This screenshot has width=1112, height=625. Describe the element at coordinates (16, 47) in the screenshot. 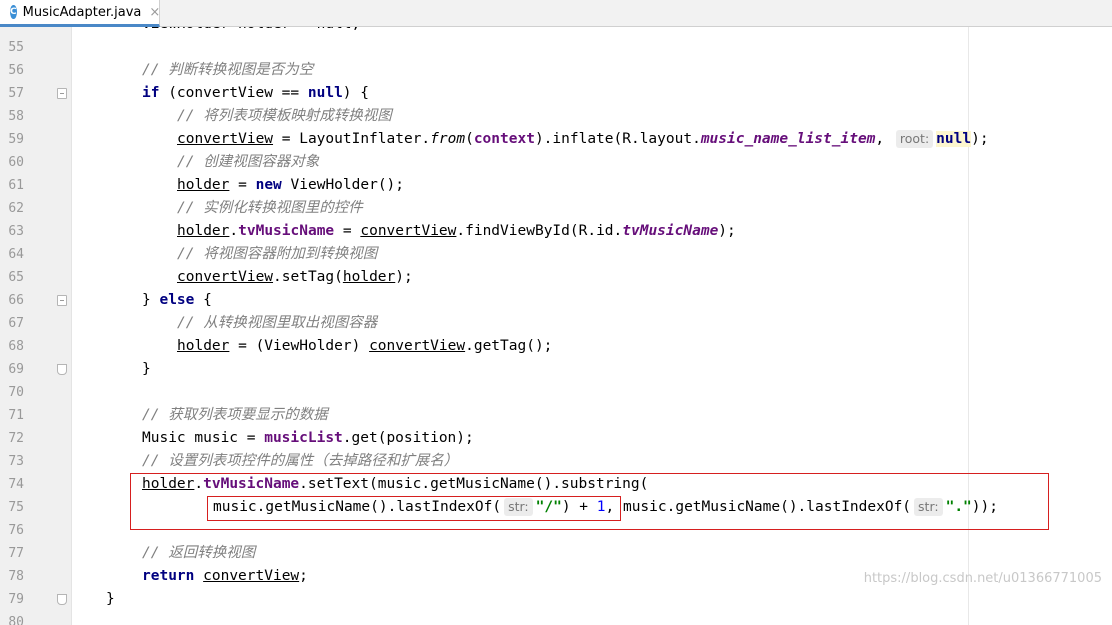

I see `line-number: 55` at that location.